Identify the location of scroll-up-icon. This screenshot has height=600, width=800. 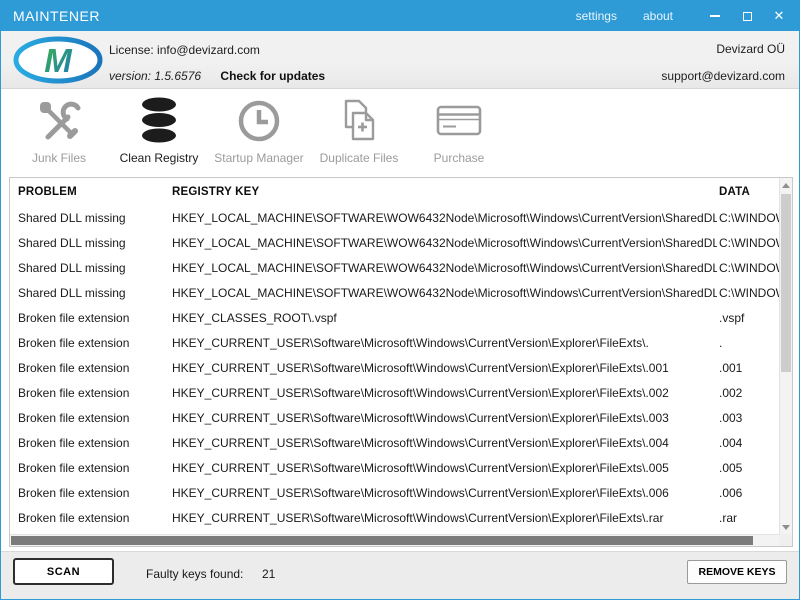
(786, 185).